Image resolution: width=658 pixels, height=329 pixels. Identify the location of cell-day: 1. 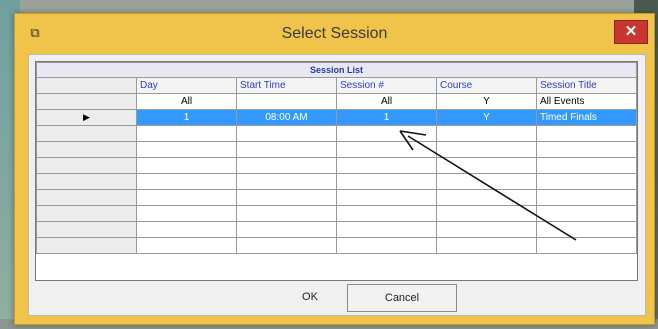
(186, 117).